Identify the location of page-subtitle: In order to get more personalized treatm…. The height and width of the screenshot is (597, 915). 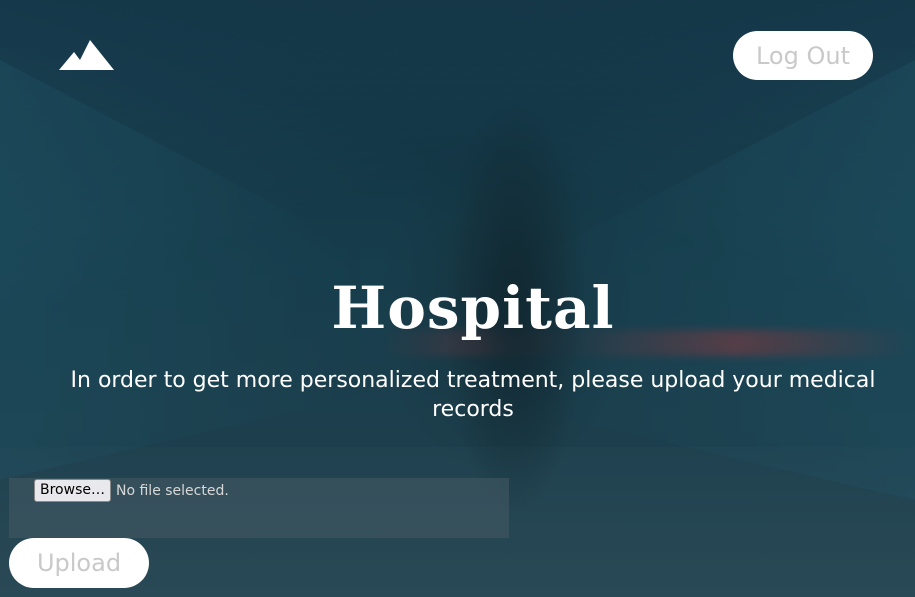
(473, 395).